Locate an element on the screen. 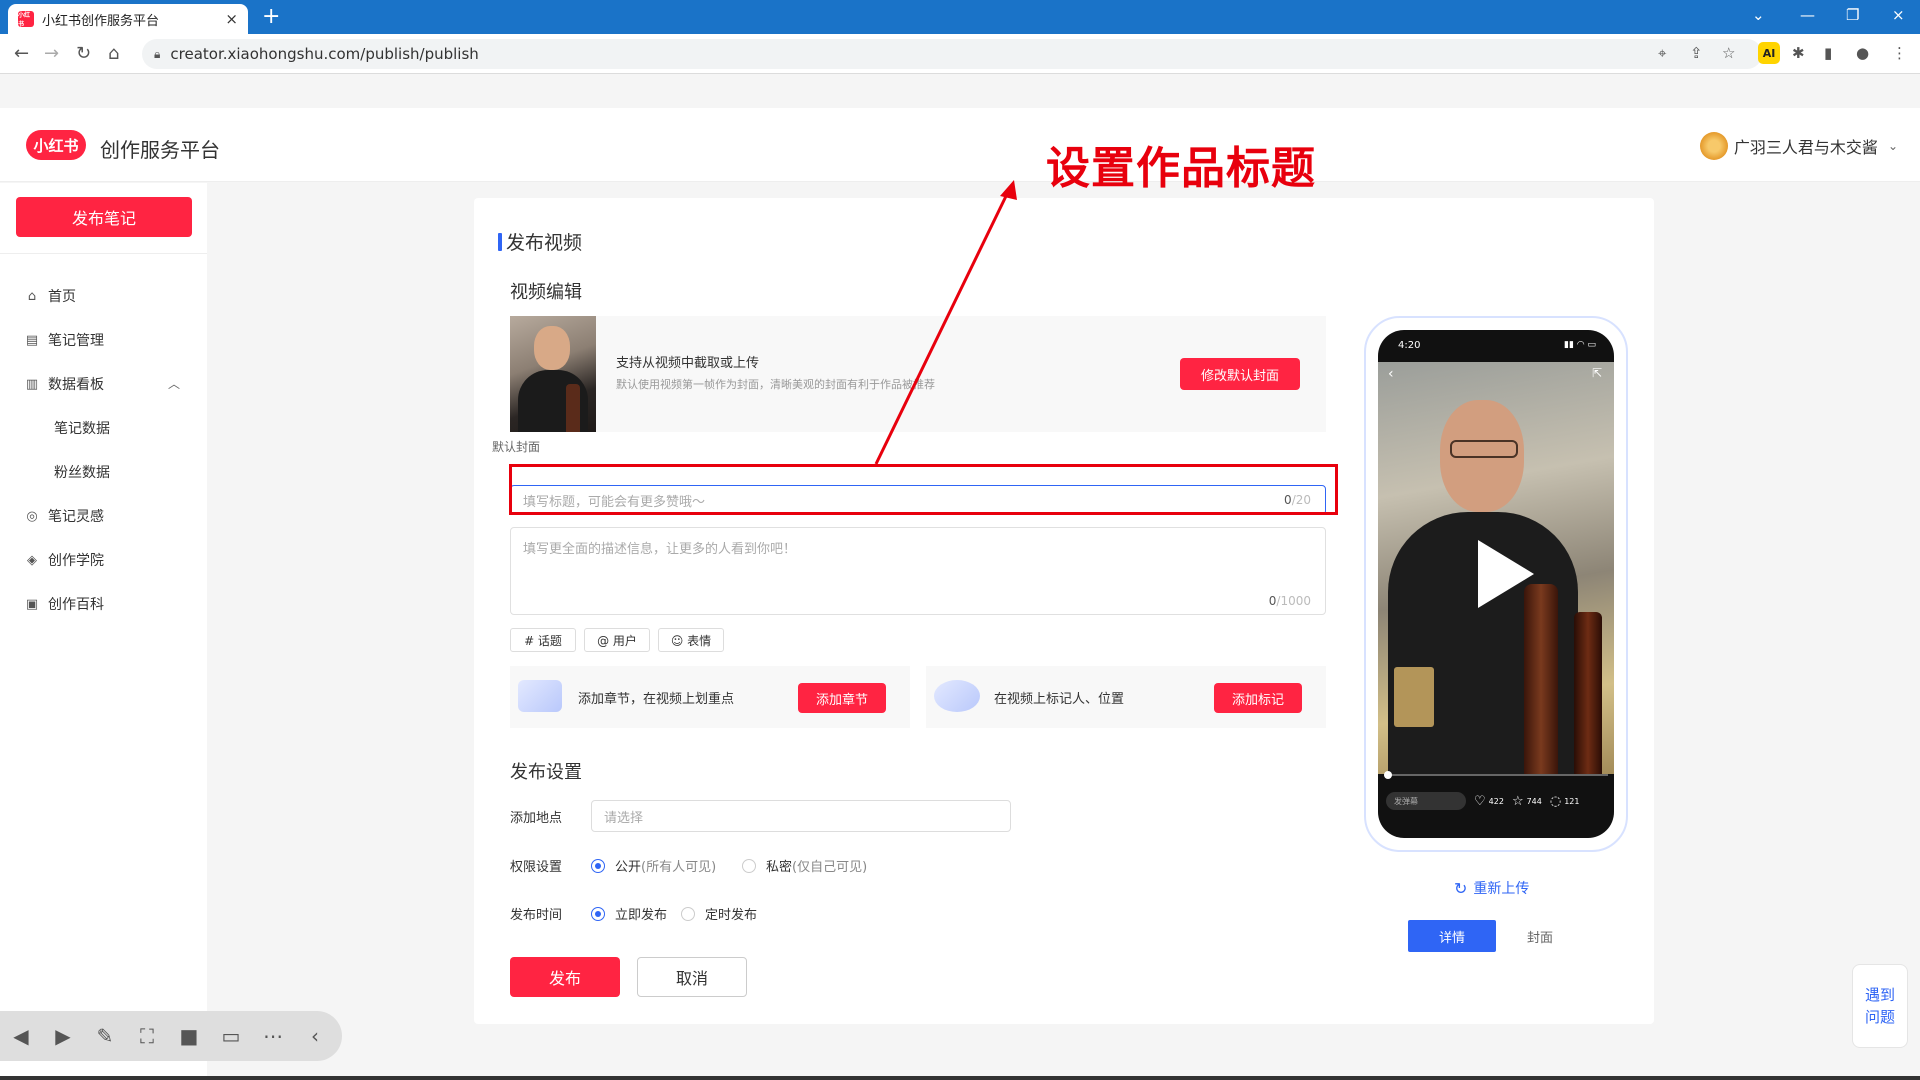  publish-button: 发布 is located at coordinates (565, 977).